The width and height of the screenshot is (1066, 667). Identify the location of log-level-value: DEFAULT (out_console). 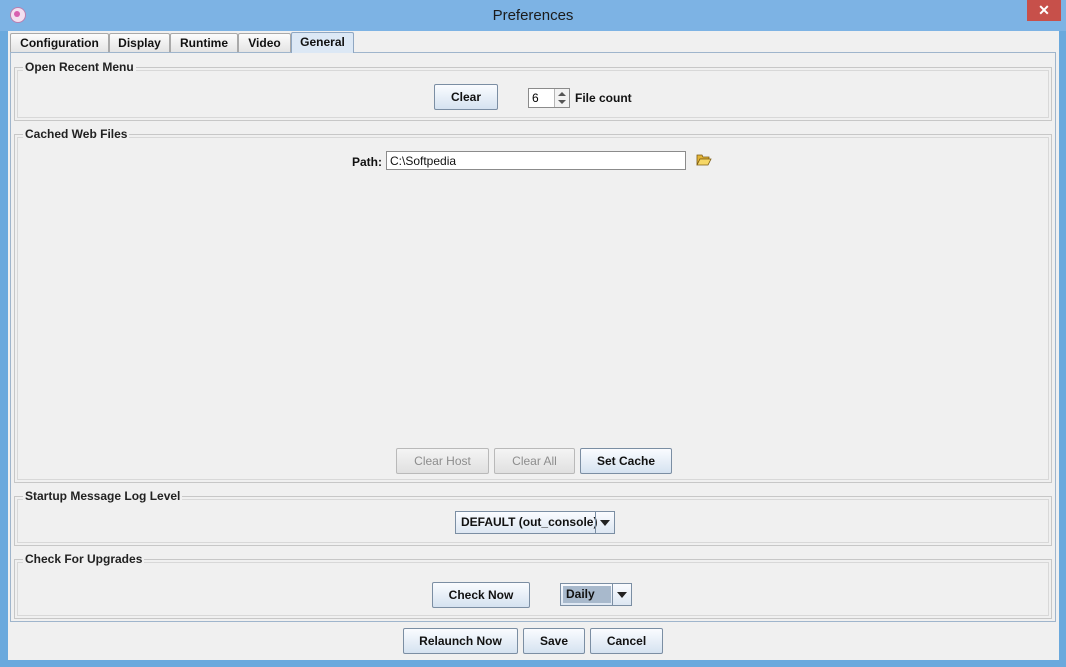
(529, 522).